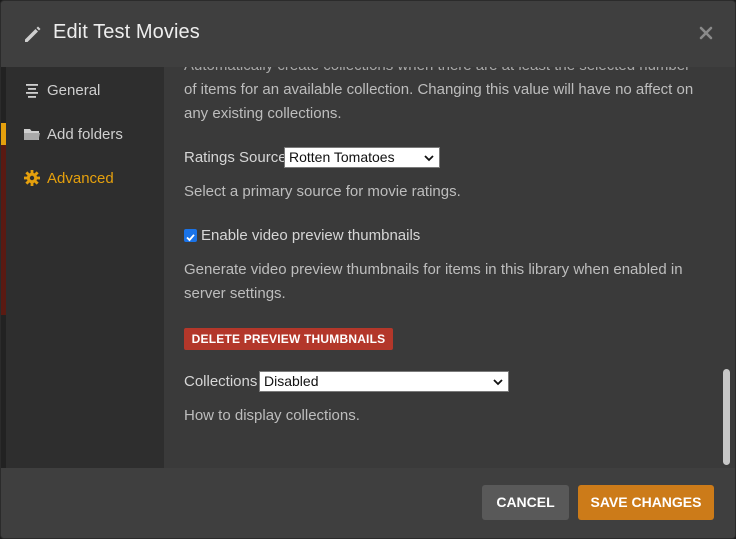 This screenshot has width=736, height=539. What do you see at coordinates (272, 415) in the screenshot?
I see `collections-desc: How to display collections.` at bounding box center [272, 415].